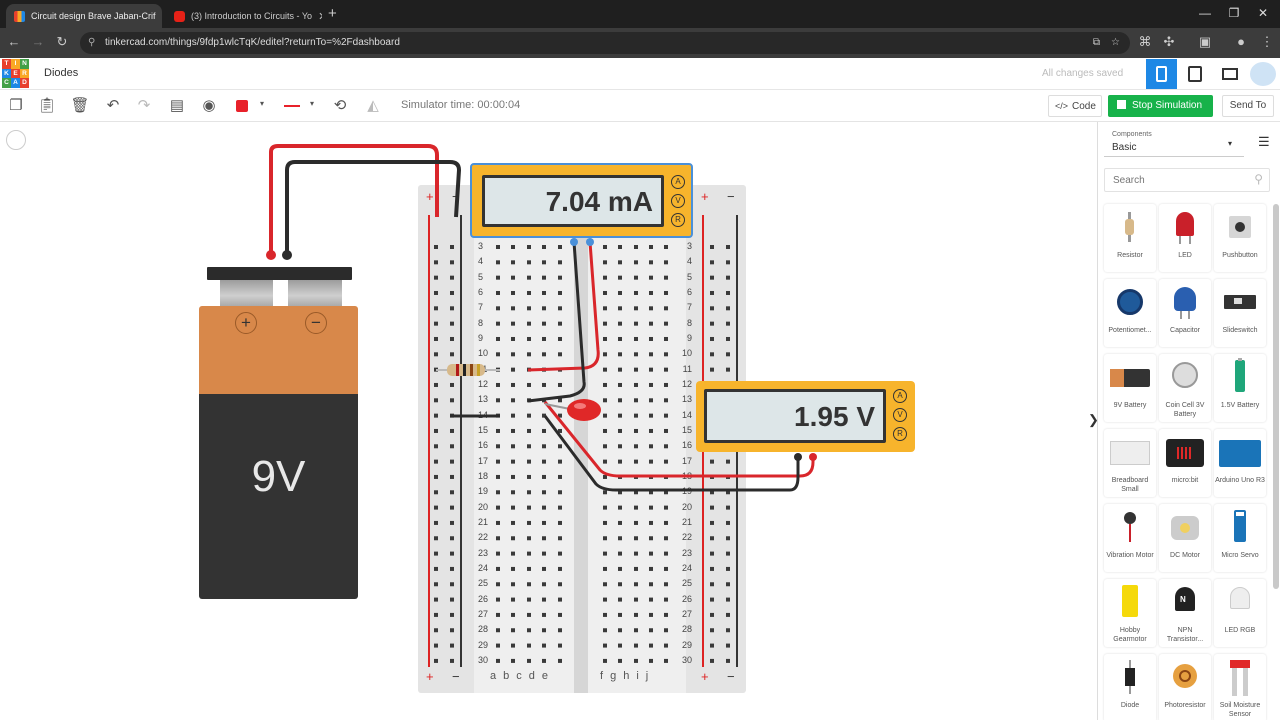 The image size is (1280, 720). Describe the element at coordinates (1185, 538) in the screenshot. I see `component-card: DC Motor` at that location.